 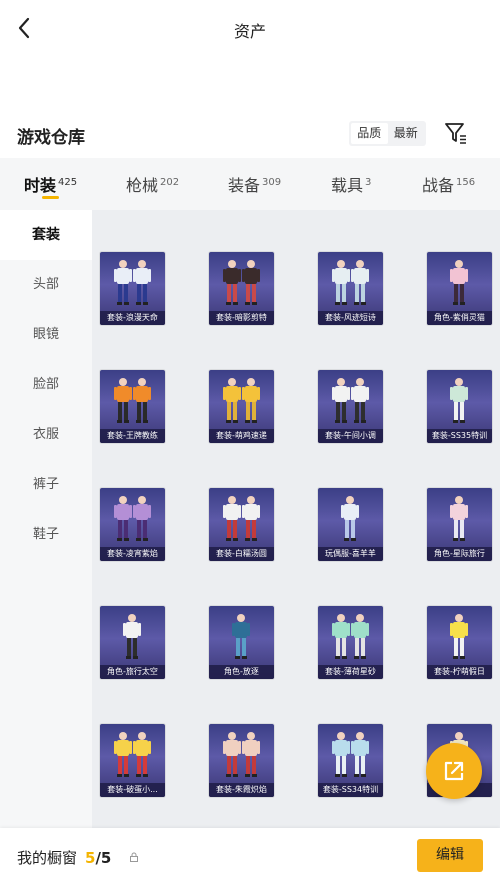 I want to click on item-card: 套装-风迹短诗, so click(x=350, y=288).